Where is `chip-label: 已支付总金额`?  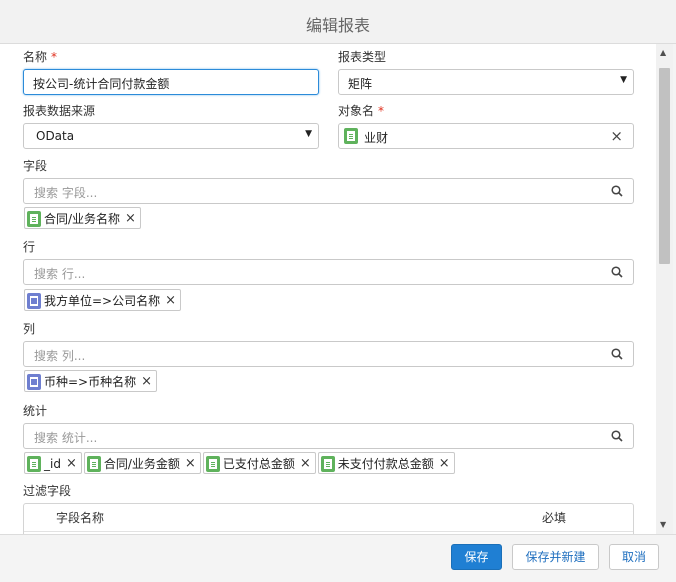 chip-label: 已支付总金额 is located at coordinates (258, 463).